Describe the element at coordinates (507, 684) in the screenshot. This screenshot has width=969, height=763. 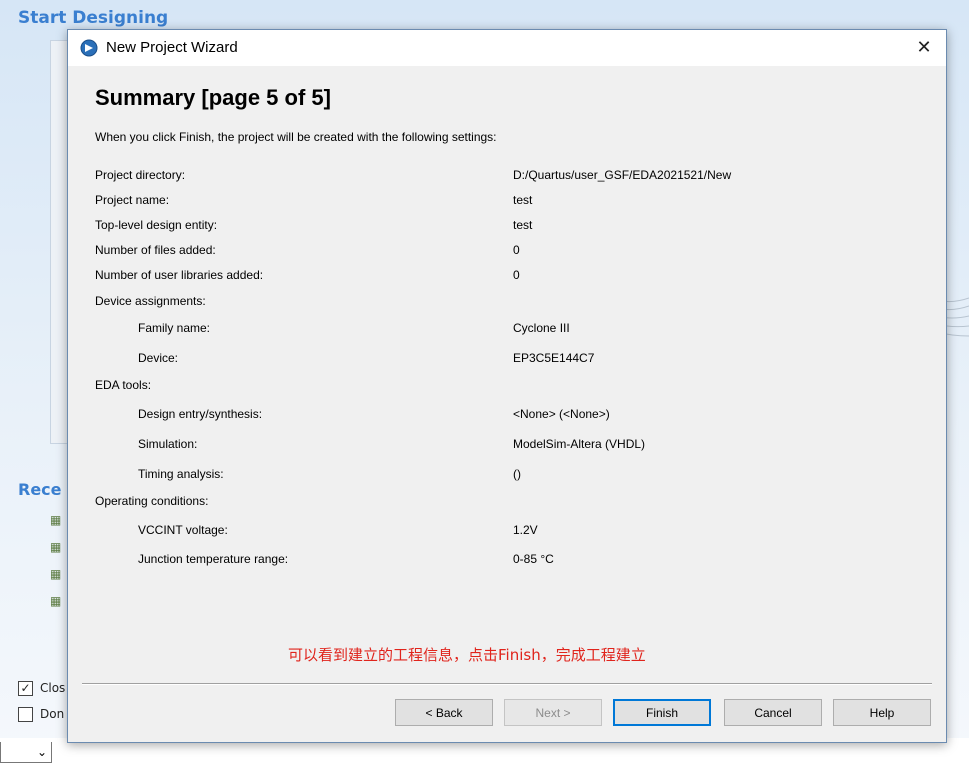
I see `button-separator` at that location.